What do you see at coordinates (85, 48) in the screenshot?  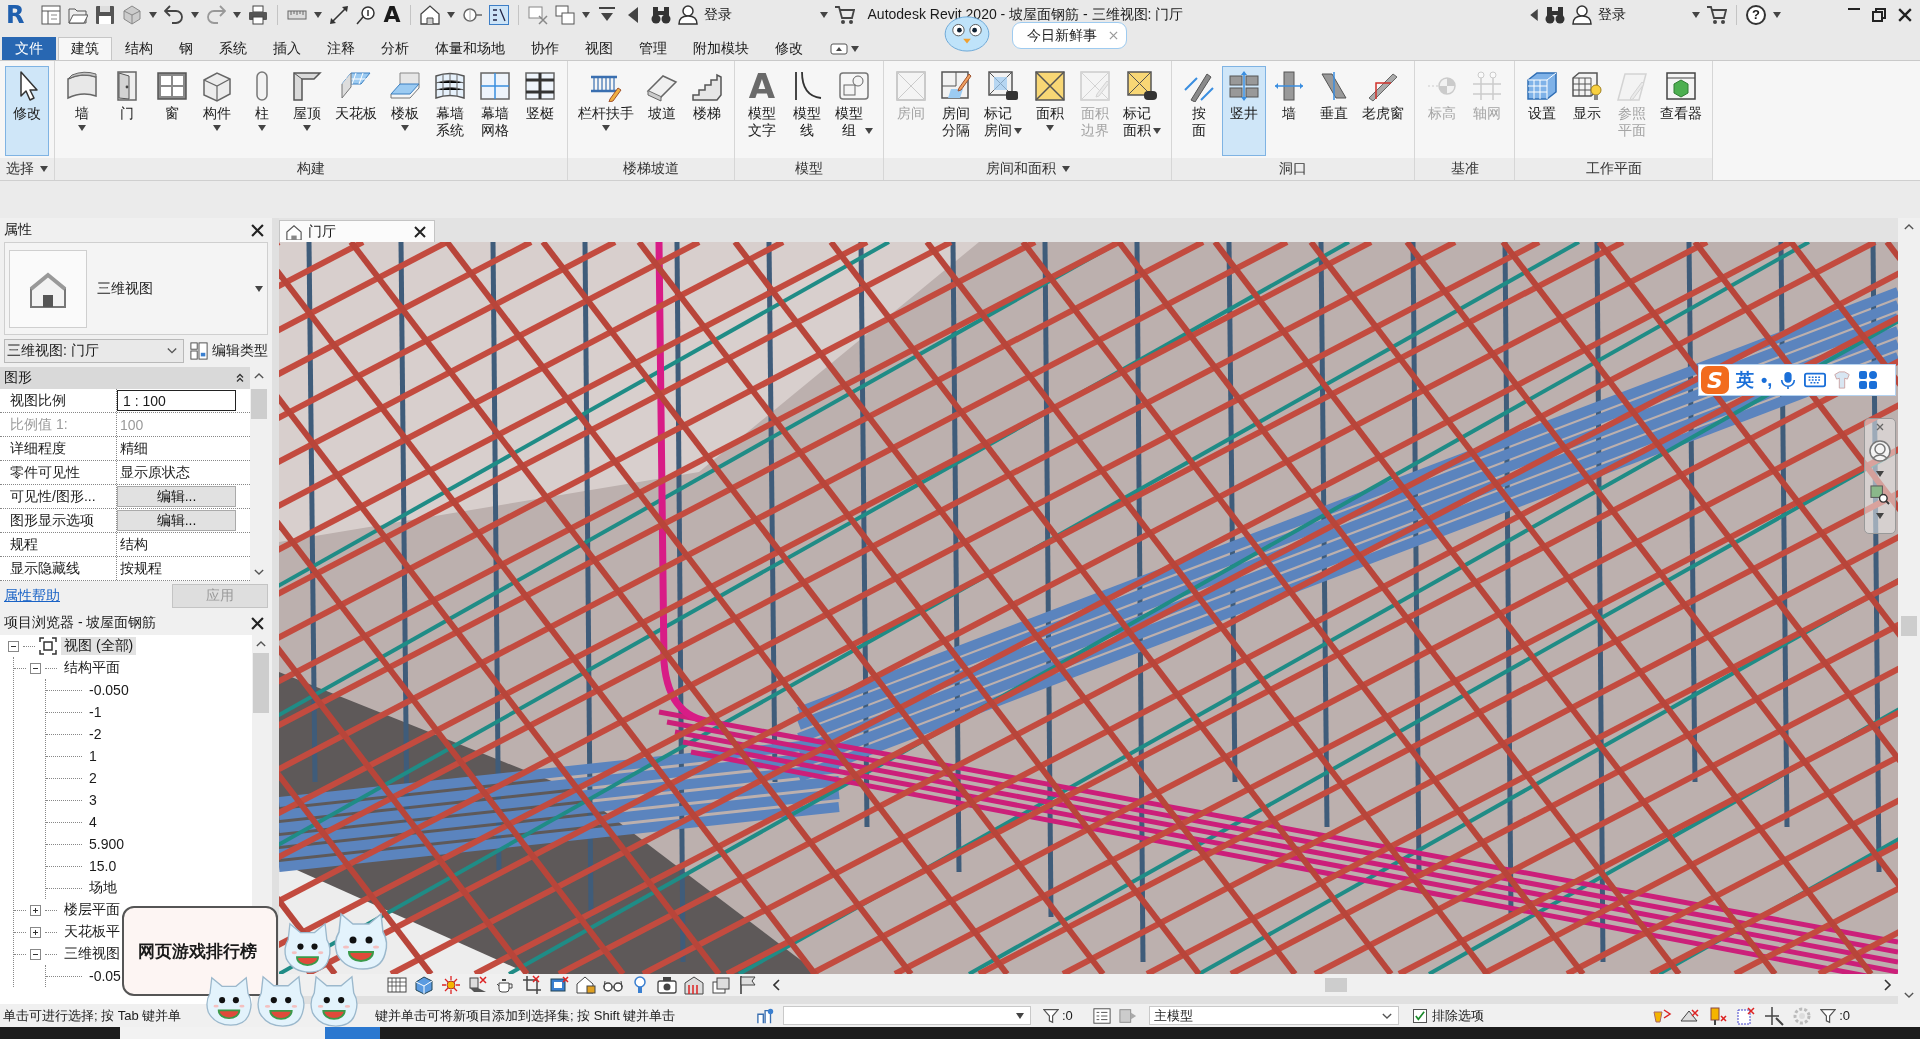 I see `ribbon-tab: 建筑` at bounding box center [85, 48].